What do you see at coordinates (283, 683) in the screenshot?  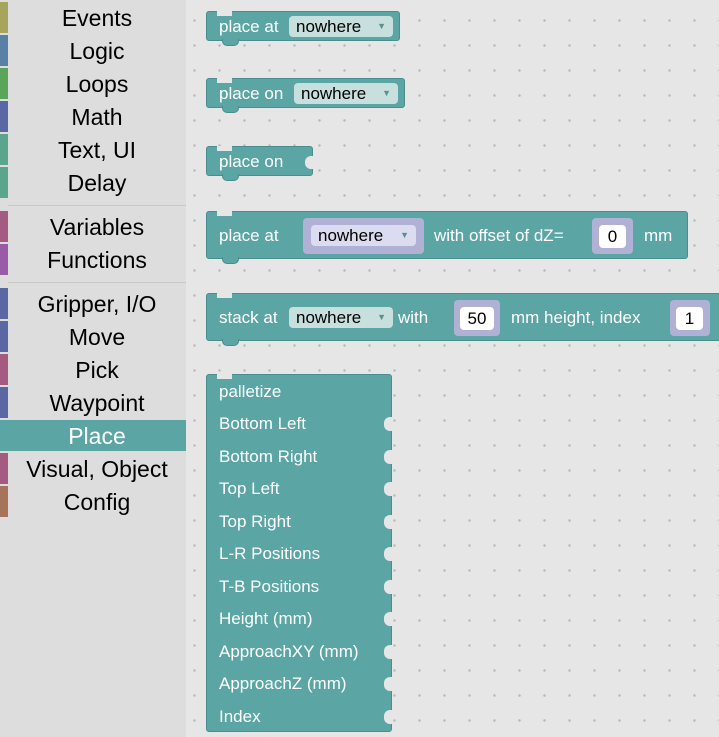 I see `input-label-approach-z: ApproachZ (mm)` at bounding box center [283, 683].